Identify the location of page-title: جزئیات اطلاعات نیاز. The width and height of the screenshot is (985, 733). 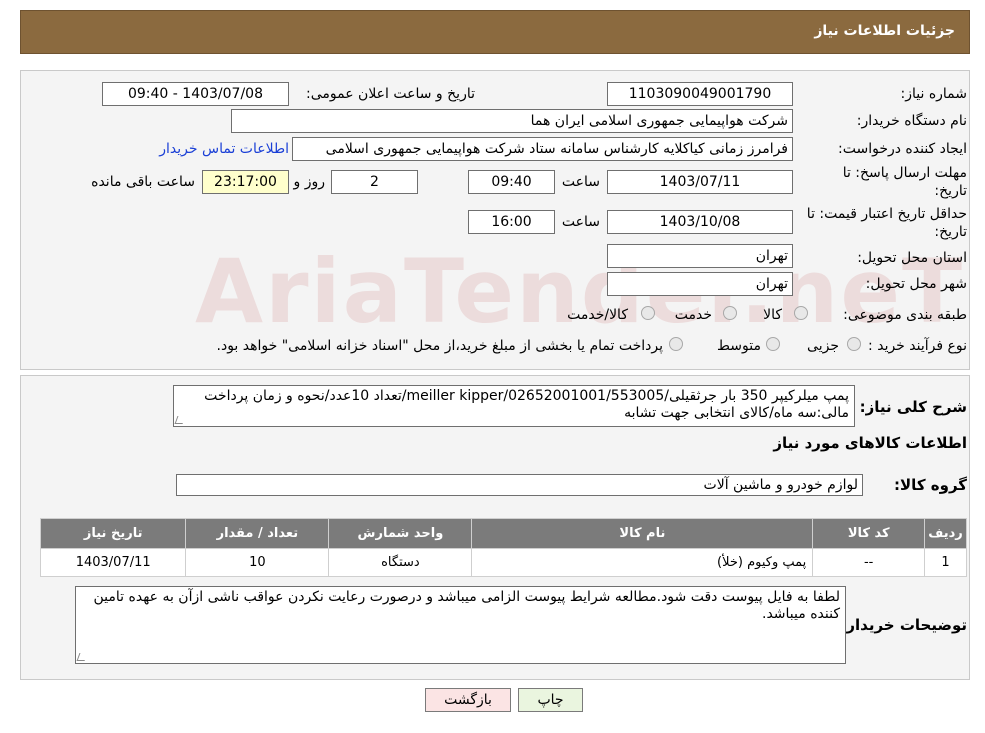
(884, 31).